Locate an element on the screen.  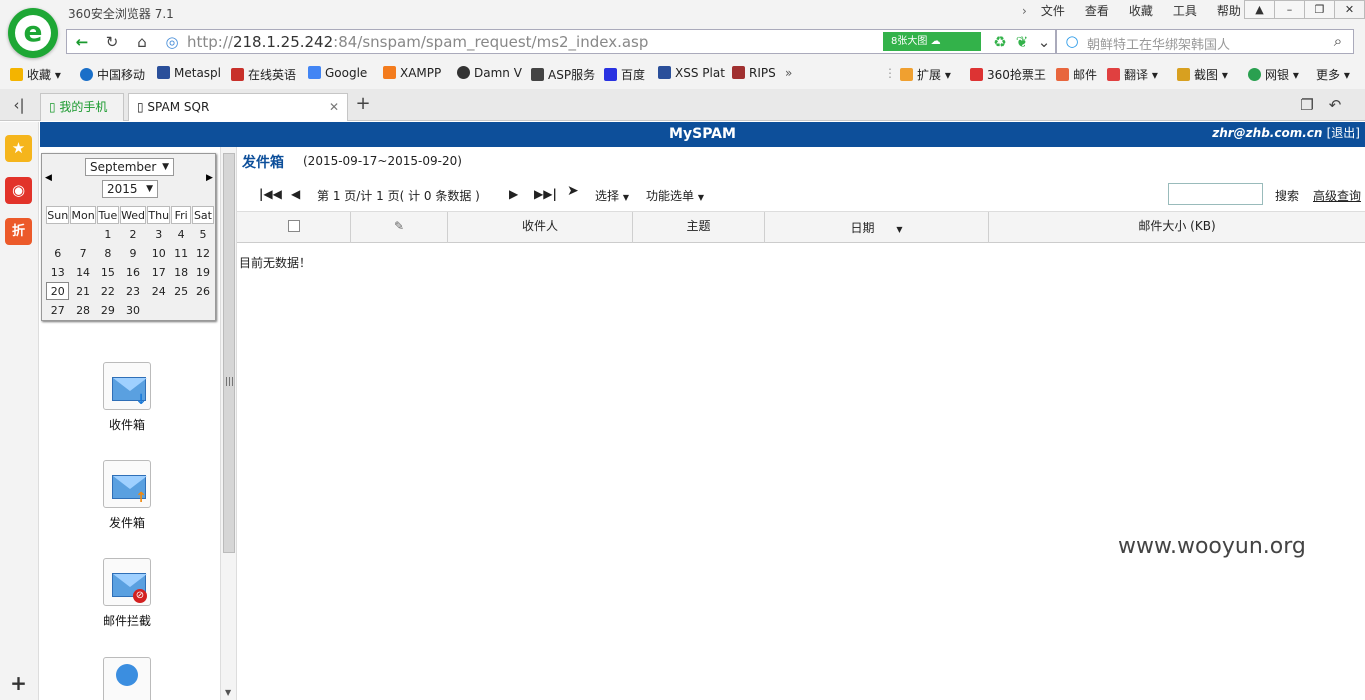
calendar-day-today: 20 is located at coordinates (58, 291).